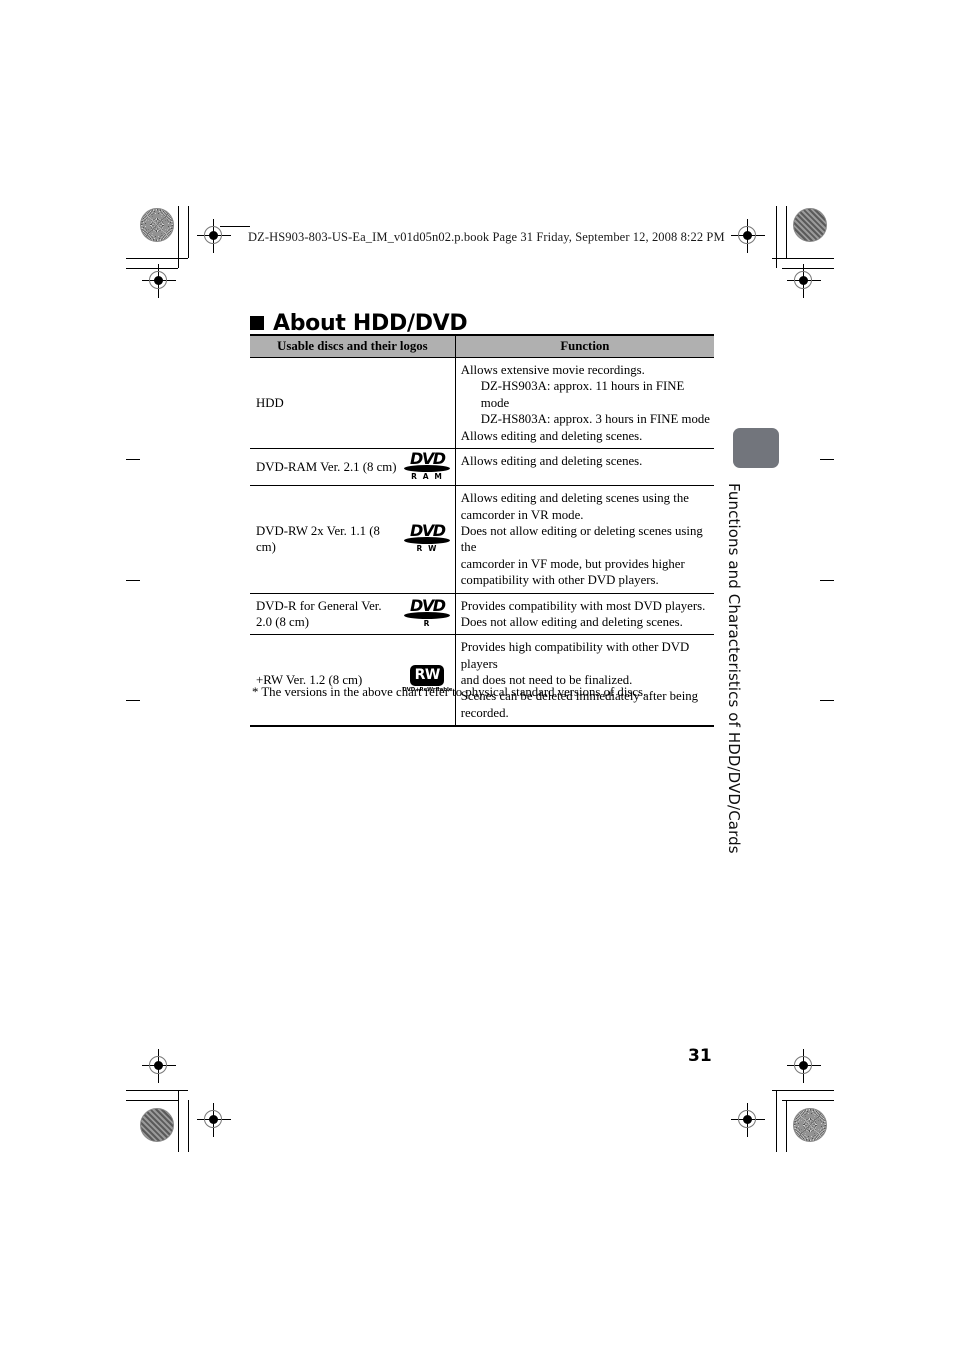 Image resolution: width=954 pixels, height=1350 pixels. I want to click on table-head: Usable discs and their logos Function, so click(482, 346).